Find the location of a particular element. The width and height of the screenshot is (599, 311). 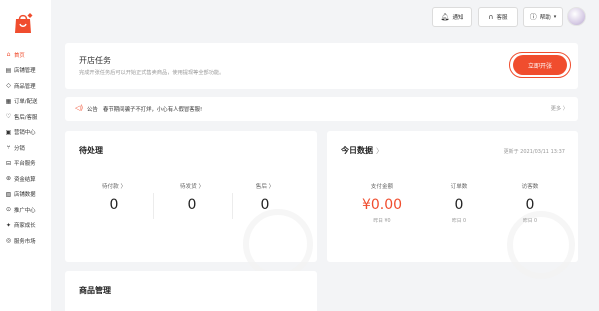

stat-unpaid: 待付款 〉 0 is located at coordinates (114, 197).